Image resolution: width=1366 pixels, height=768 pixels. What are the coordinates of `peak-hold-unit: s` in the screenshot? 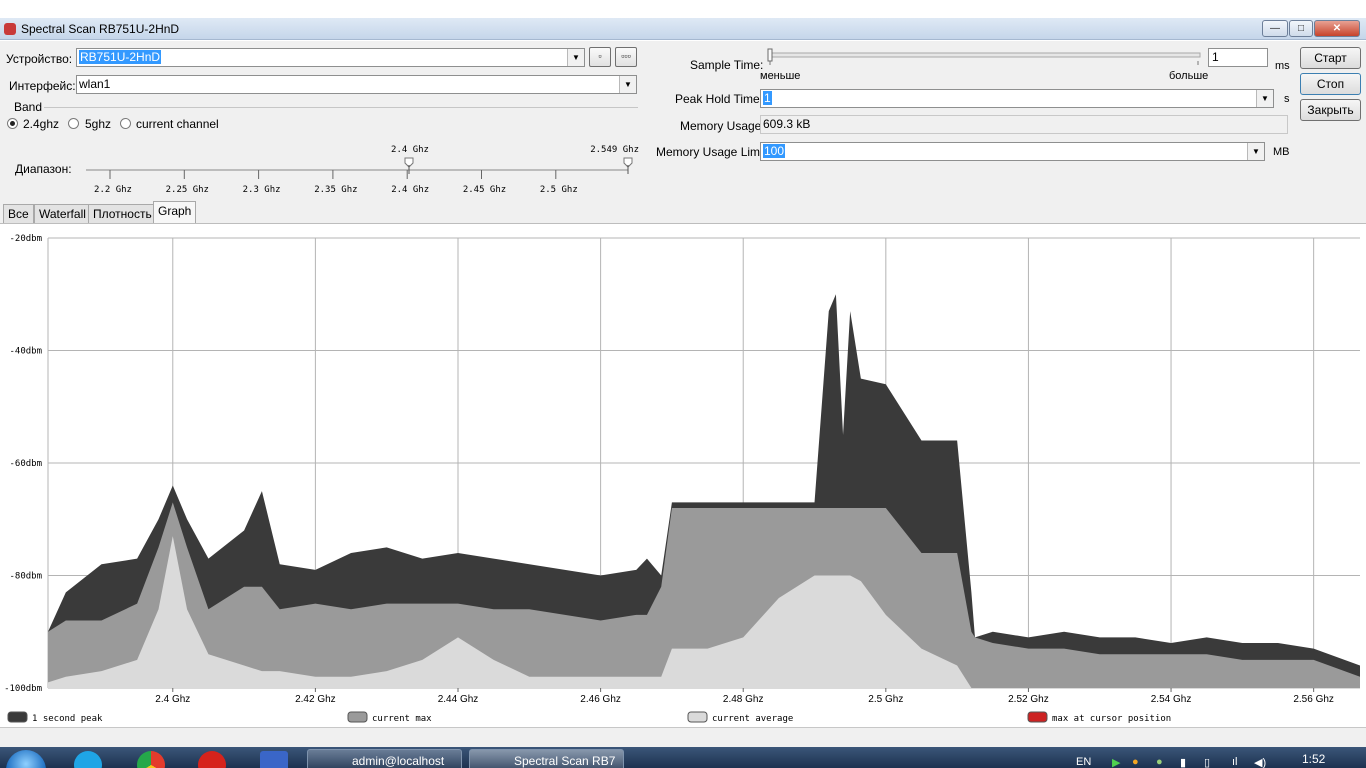 It's located at (1287, 99).